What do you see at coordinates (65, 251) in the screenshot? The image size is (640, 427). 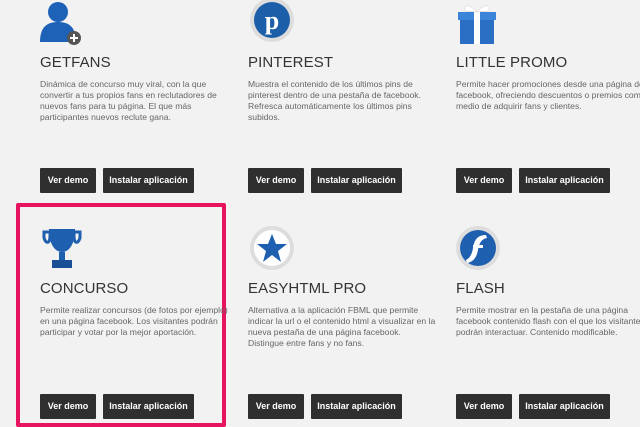 I see `trophy-icon` at bounding box center [65, 251].